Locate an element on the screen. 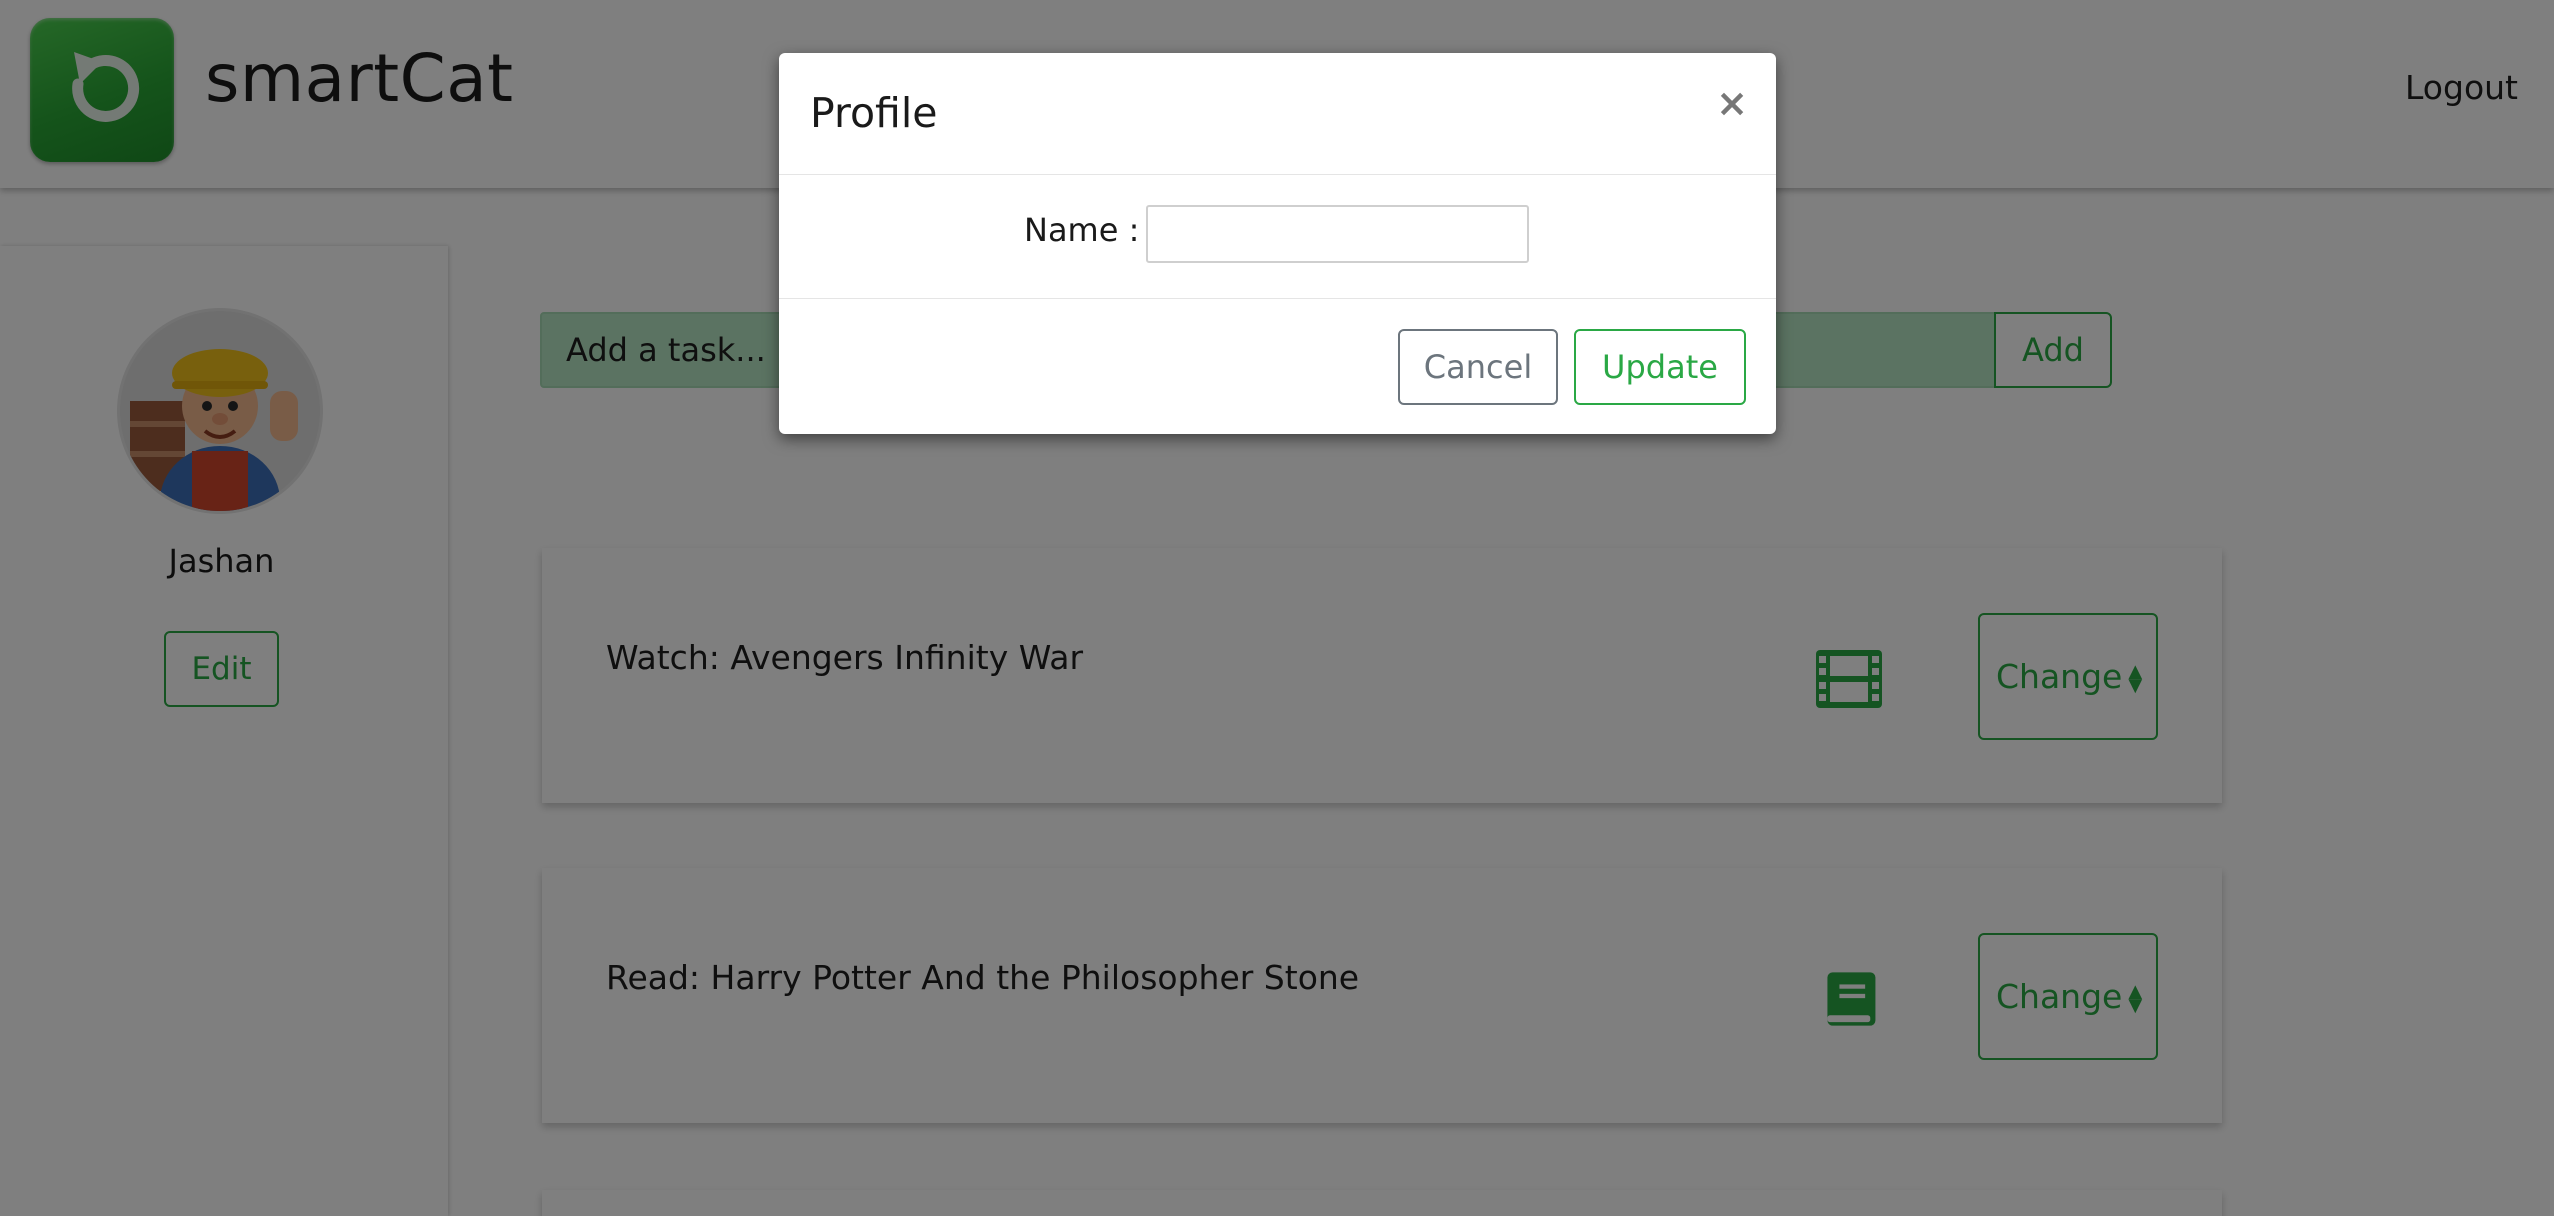 The width and height of the screenshot is (2554, 1216). modal-body: Name : is located at coordinates (1277, 237).